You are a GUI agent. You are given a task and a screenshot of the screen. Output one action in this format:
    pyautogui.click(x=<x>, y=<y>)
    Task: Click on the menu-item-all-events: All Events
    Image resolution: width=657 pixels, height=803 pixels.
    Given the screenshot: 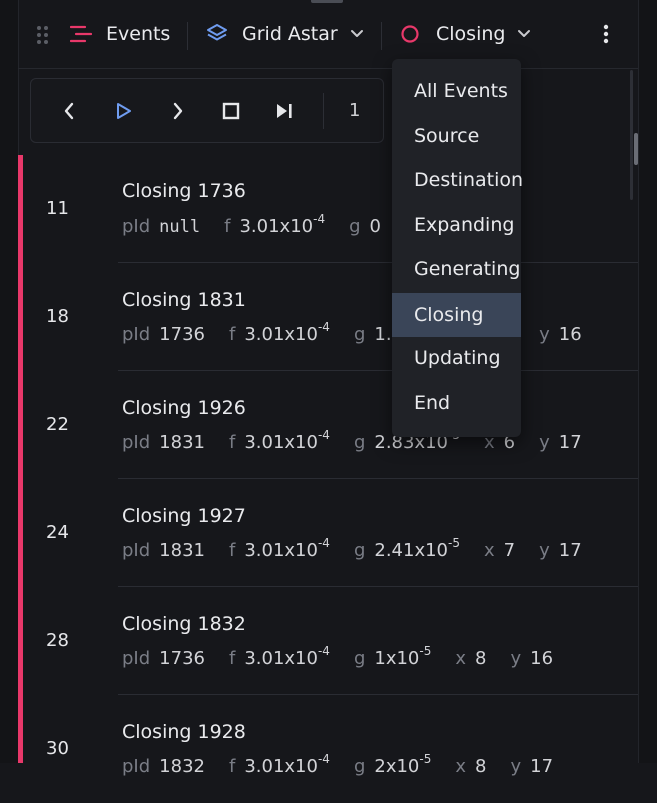 What is the action you would take?
    pyautogui.click(x=456, y=91)
    